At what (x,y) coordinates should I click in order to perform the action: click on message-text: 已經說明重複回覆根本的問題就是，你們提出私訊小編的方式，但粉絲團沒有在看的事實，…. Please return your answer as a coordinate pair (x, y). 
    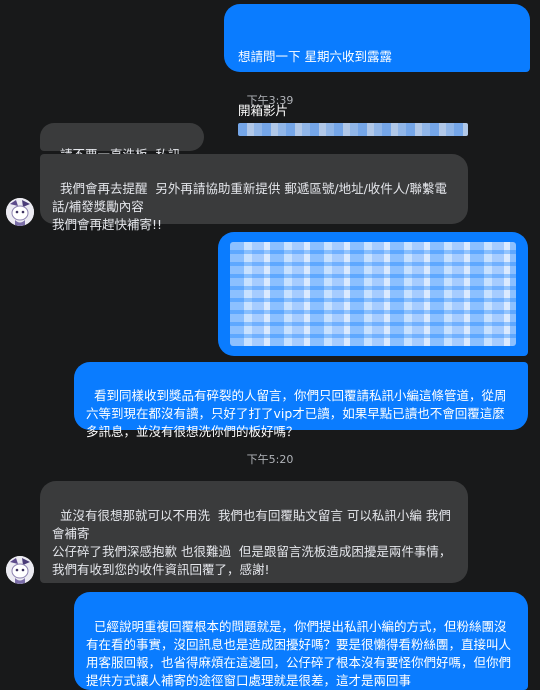
    Looking at the image, I should click on (299, 653).